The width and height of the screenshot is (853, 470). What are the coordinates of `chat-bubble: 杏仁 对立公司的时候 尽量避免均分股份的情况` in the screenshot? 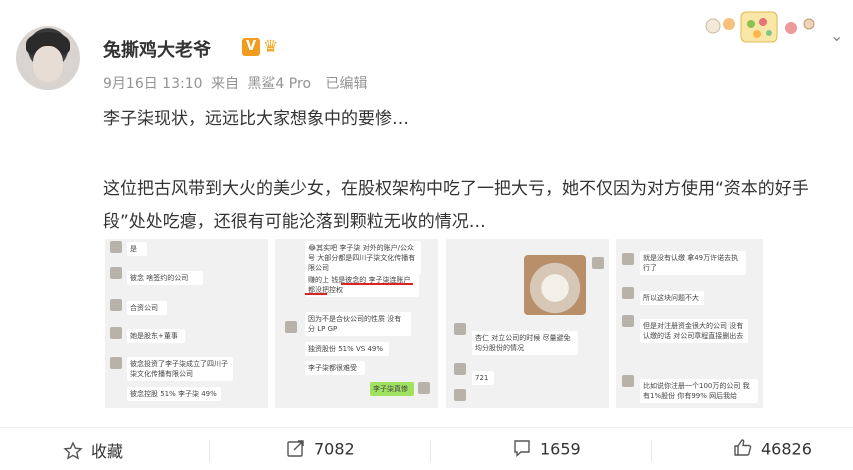 It's located at (525, 343).